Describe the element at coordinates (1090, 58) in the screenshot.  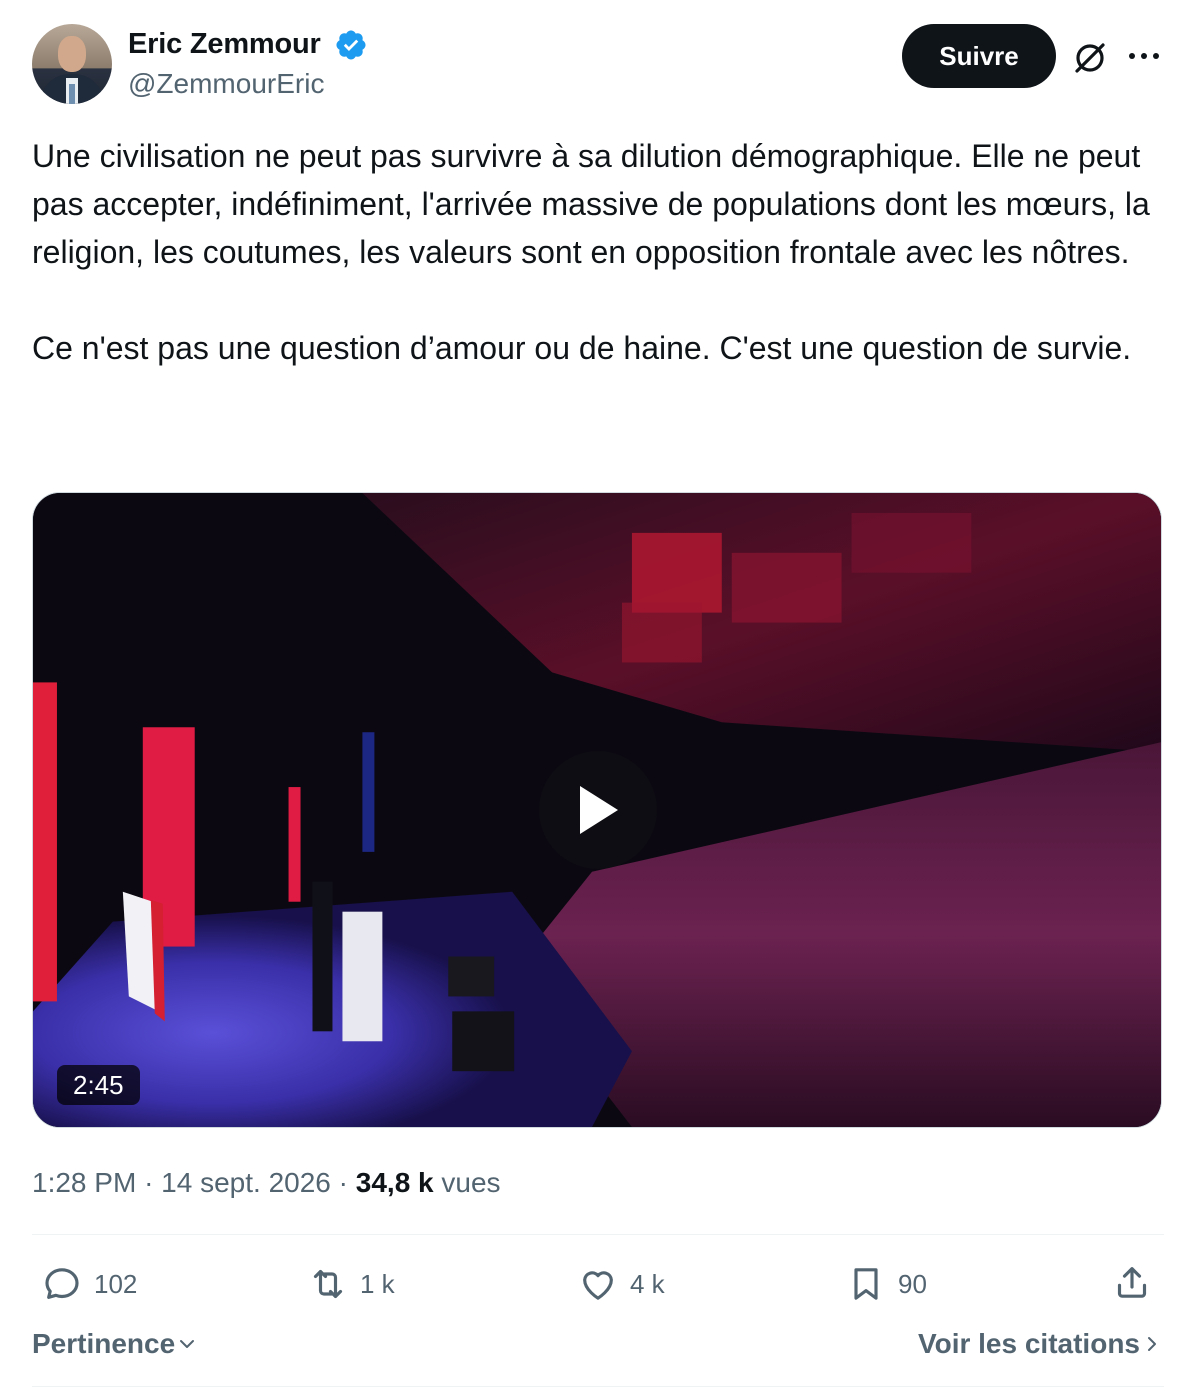
I see `grok-icon` at that location.